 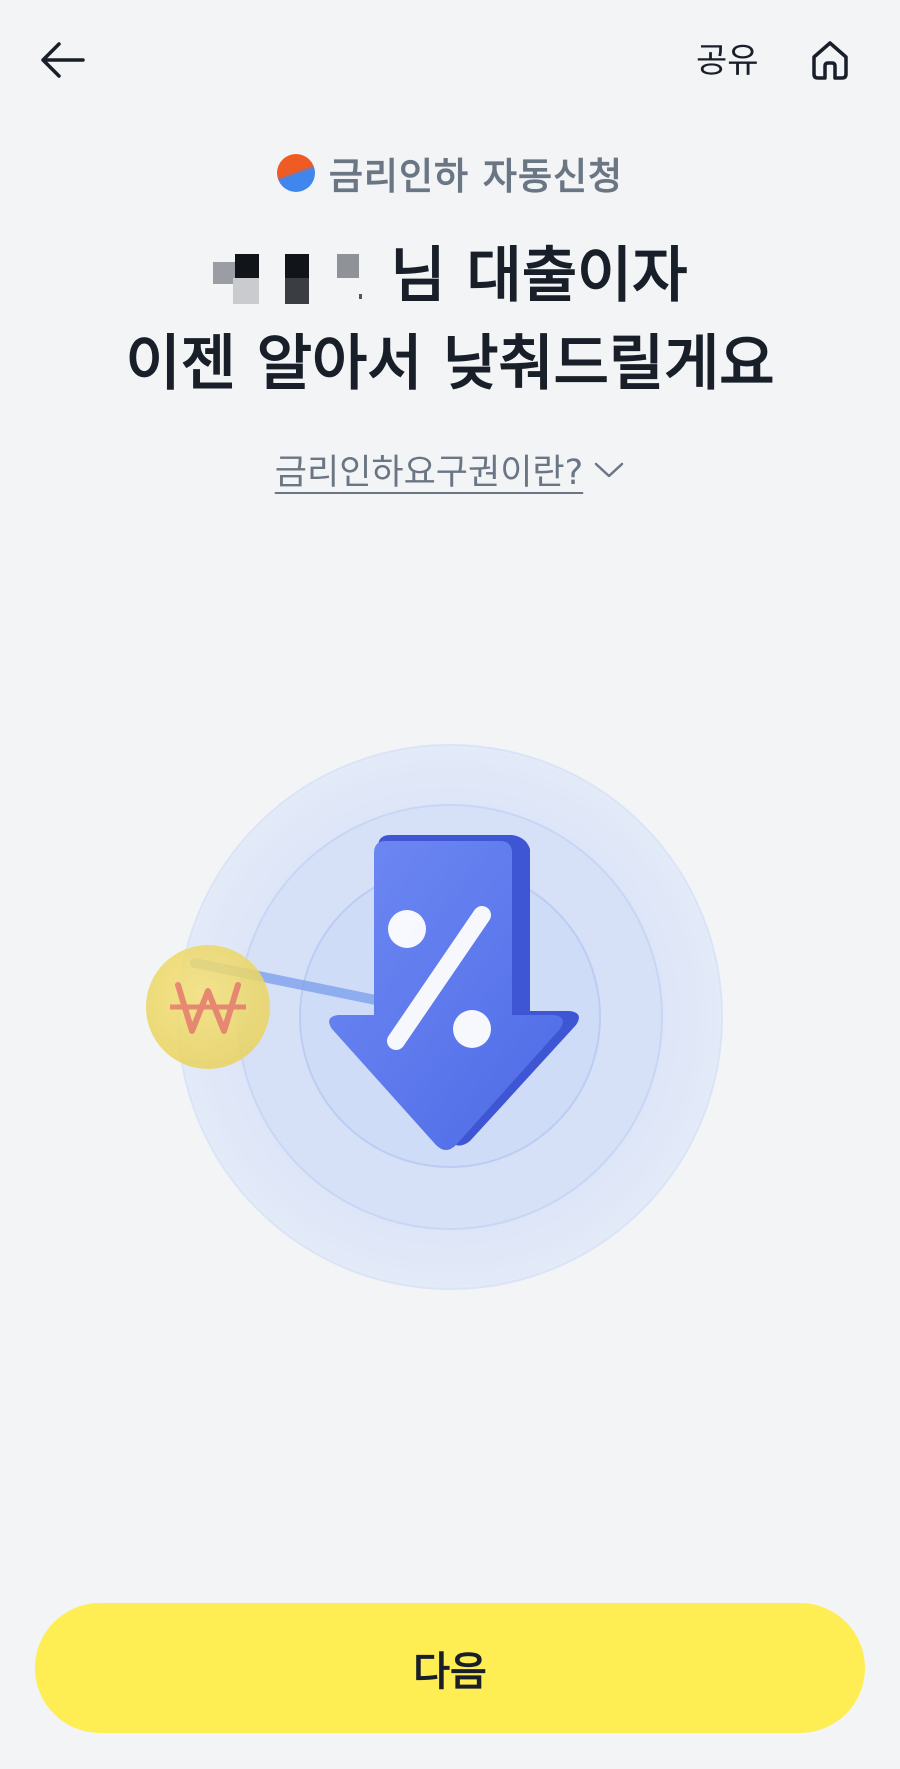 What do you see at coordinates (609, 469) in the screenshot?
I see `chevron-down-icon` at bounding box center [609, 469].